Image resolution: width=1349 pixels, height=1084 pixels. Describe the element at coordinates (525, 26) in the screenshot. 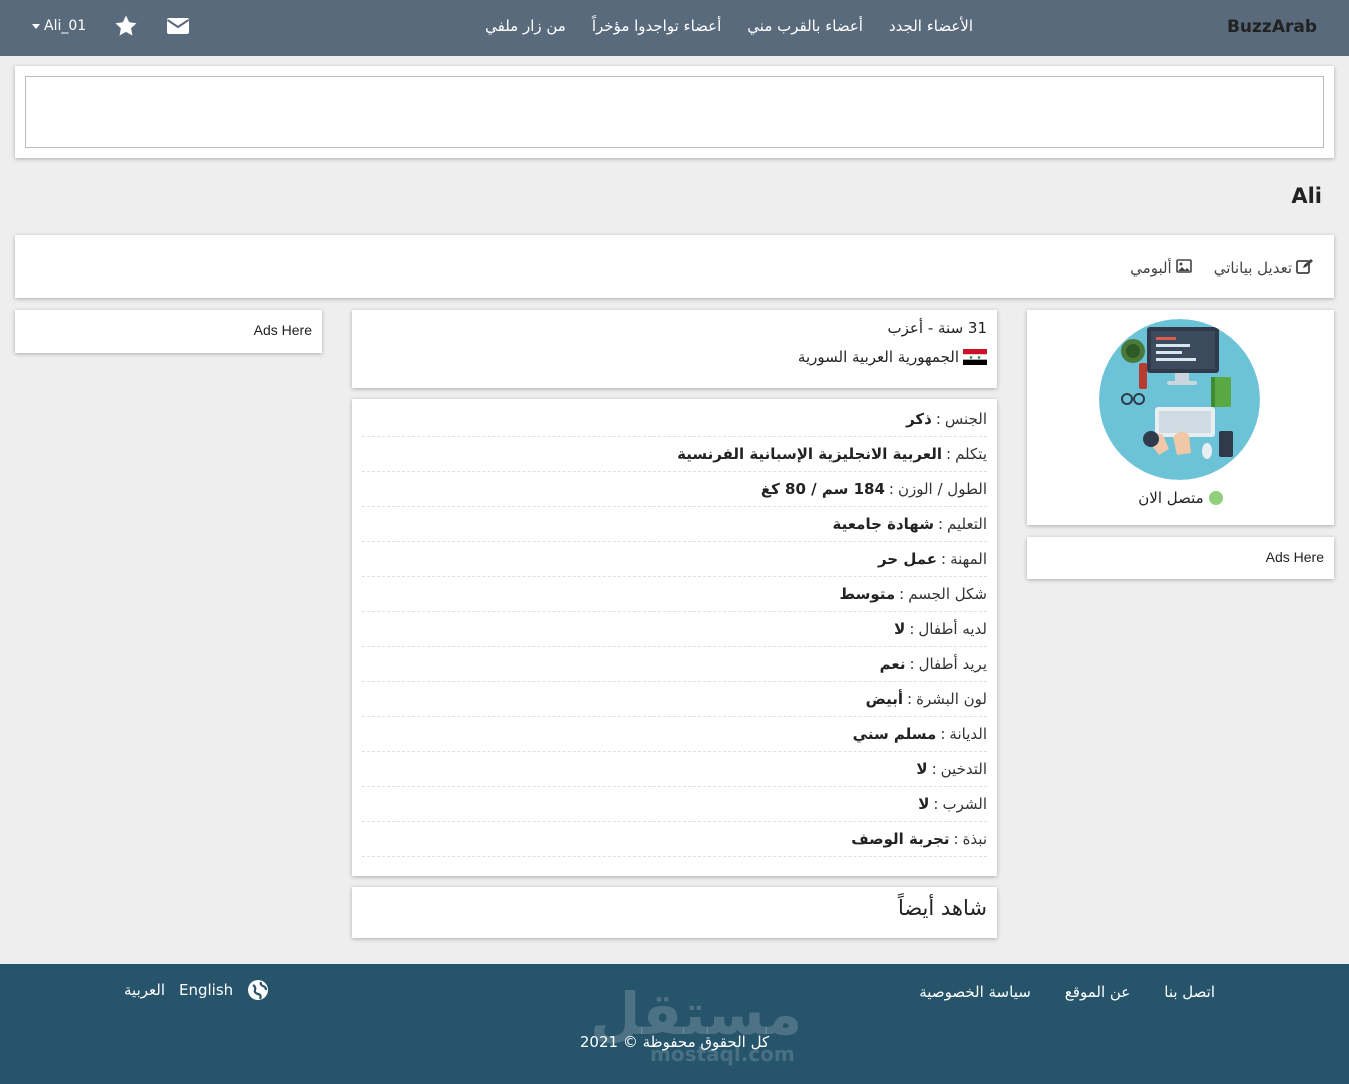

I see `nav-profile-visitors: من زار ملفي` at that location.